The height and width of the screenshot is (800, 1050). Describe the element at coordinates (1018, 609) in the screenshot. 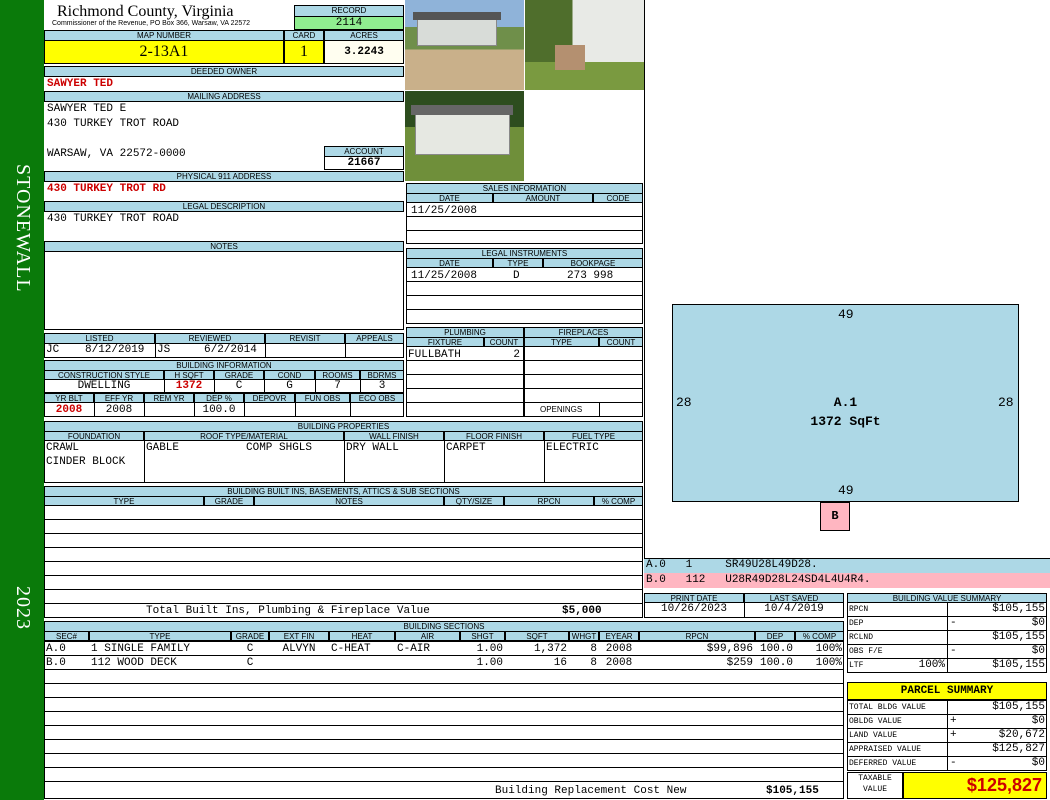

I see `vs-rpcn: $105,155` at that location.